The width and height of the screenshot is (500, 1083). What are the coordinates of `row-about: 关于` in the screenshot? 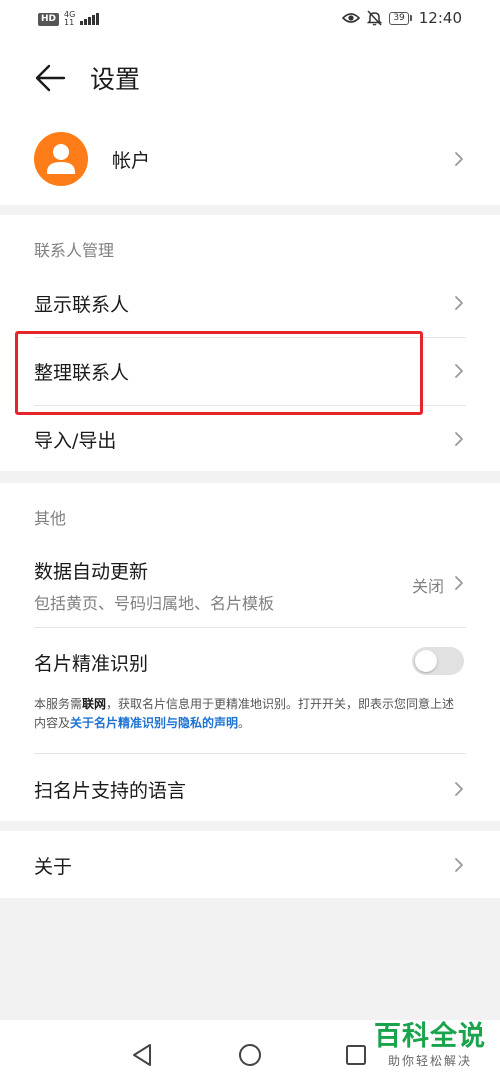 It's located at (250, 864).